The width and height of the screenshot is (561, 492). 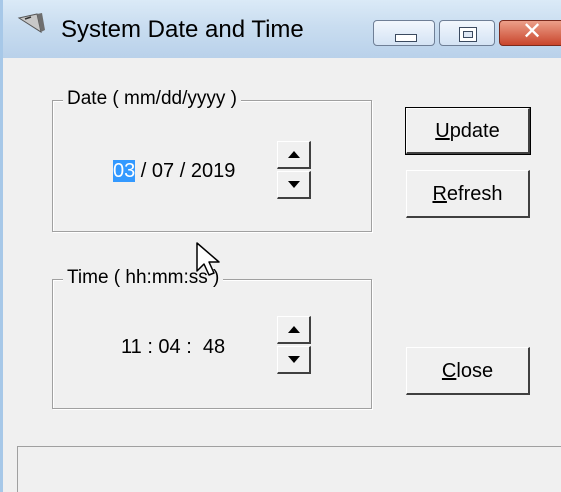 I want to click on date-month-segment: 03, so click(x=124, y=171).